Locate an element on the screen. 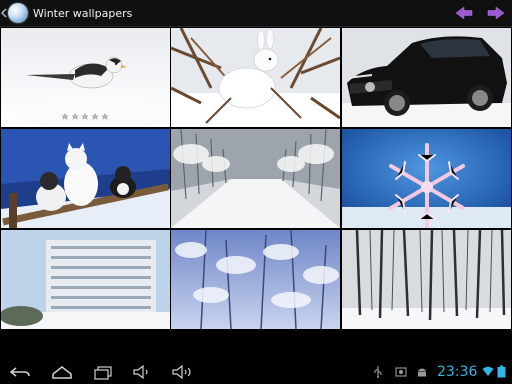 This screenshot has height=384, width=512. app-title: Winter wallpapers is located at coordinates (83, 13).